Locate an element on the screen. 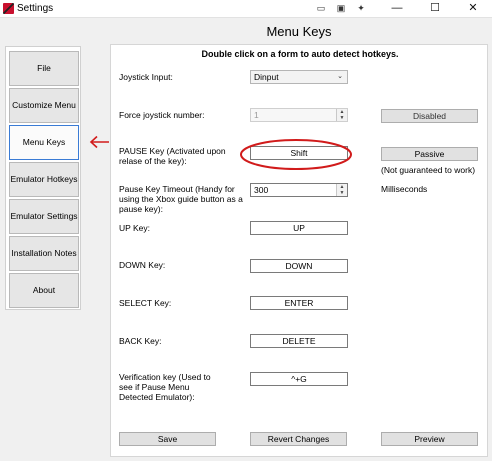 The height and width of the screenshot is (461, 492). annotation-arrow-icon is located at coordinates (99, 142).